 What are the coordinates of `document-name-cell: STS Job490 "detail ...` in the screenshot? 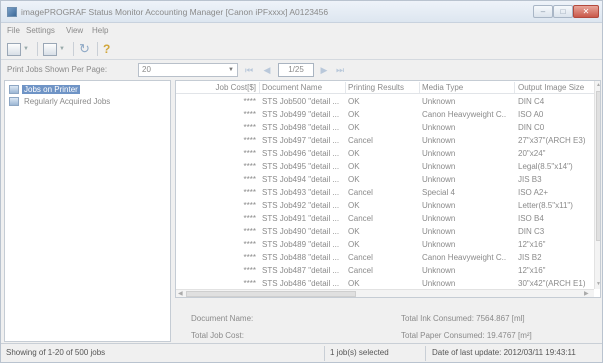 It's located at (301, 231).